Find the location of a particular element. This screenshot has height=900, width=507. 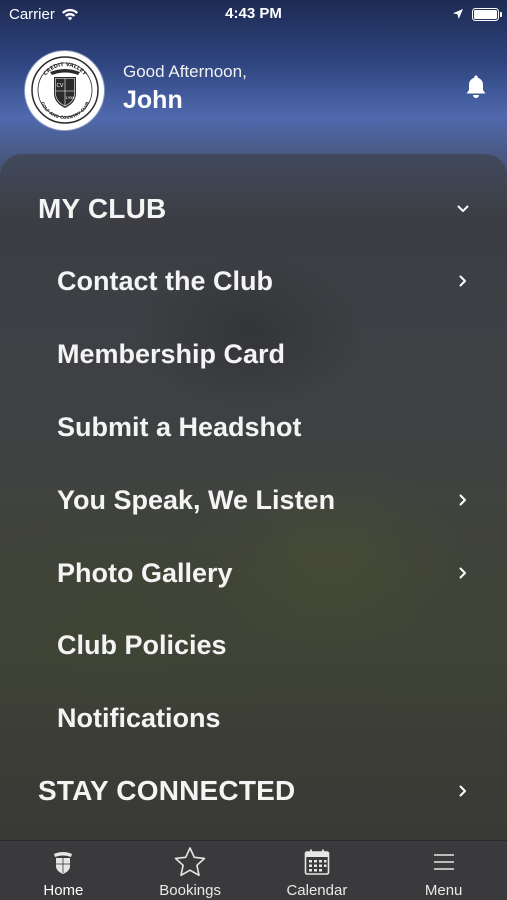

menu-item-label: Club Policies is located at coordinates (142, 644).